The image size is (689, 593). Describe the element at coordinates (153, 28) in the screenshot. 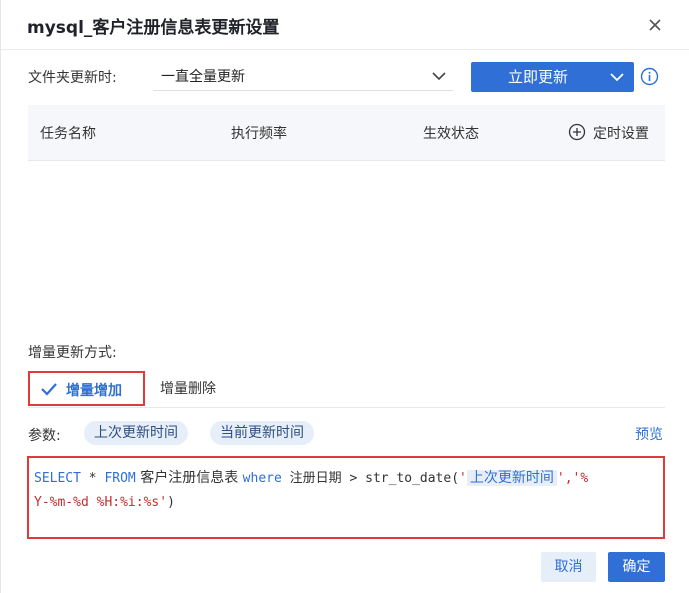

I see `dialog-title: mysql_客户注册信息表更新设置` at that location.